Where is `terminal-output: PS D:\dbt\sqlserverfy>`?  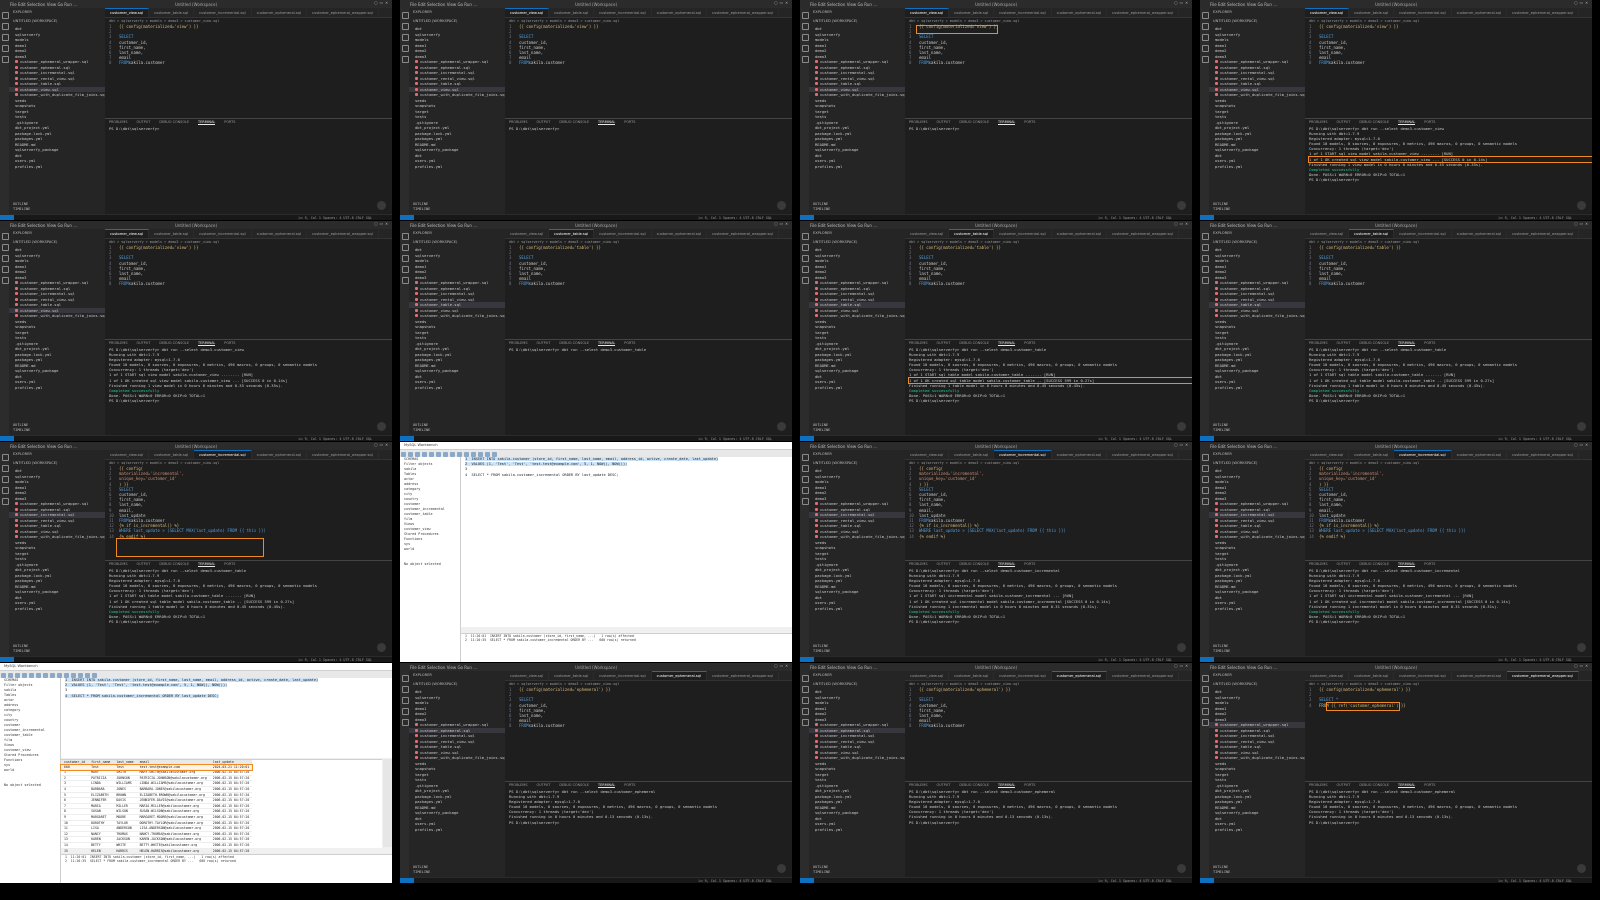
terminal-output: PS D:\dbt\sqlserverfy> is located at coordinates (248, 128).